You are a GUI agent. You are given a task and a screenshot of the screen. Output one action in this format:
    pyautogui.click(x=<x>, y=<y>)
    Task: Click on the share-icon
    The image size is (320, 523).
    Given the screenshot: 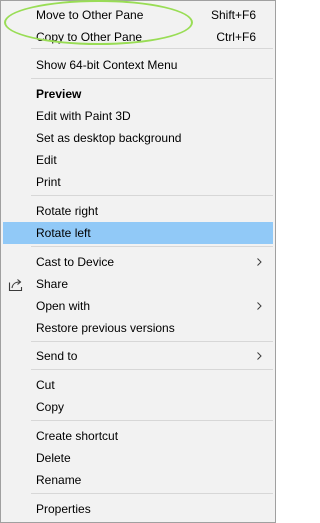 What is the action you would take?
    pyautogui.click(x=16, y=284)
    